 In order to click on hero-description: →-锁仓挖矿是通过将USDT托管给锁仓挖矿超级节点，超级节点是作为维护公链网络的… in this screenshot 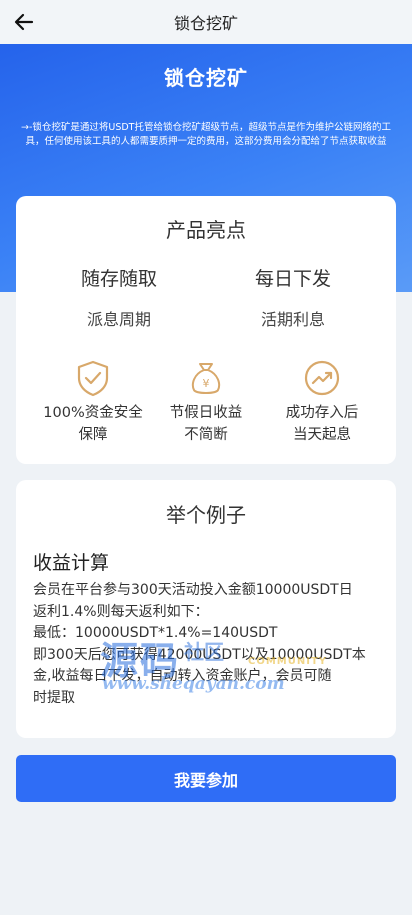, I will do `click(206, 134)`.